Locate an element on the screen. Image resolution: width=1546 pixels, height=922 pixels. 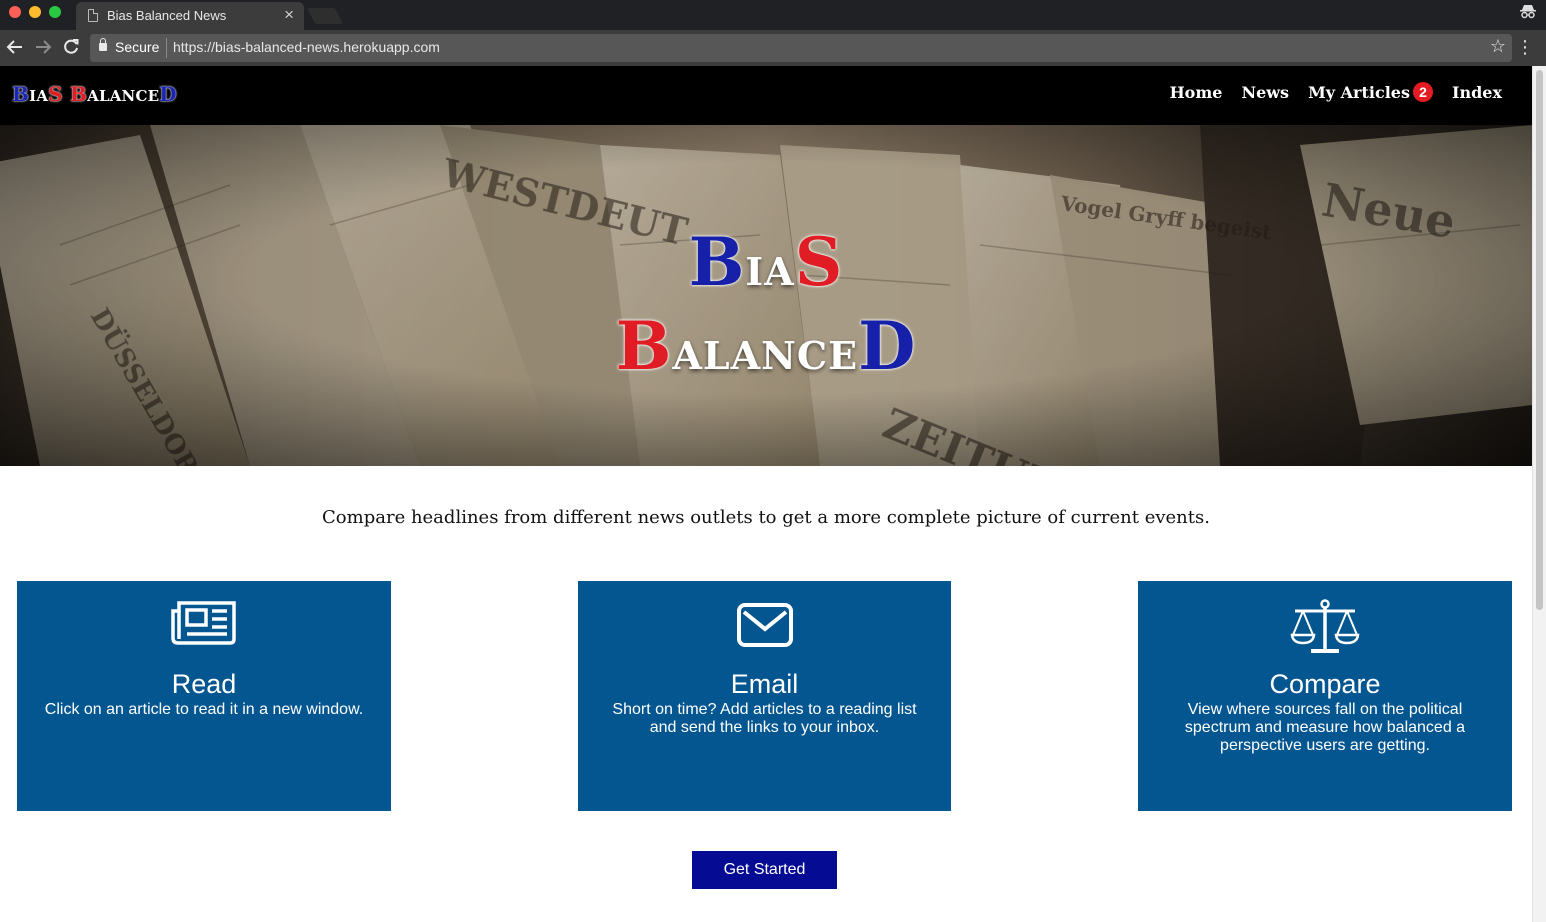
site-logo: BIAS BALANCED is located at coordinates (94, 94).